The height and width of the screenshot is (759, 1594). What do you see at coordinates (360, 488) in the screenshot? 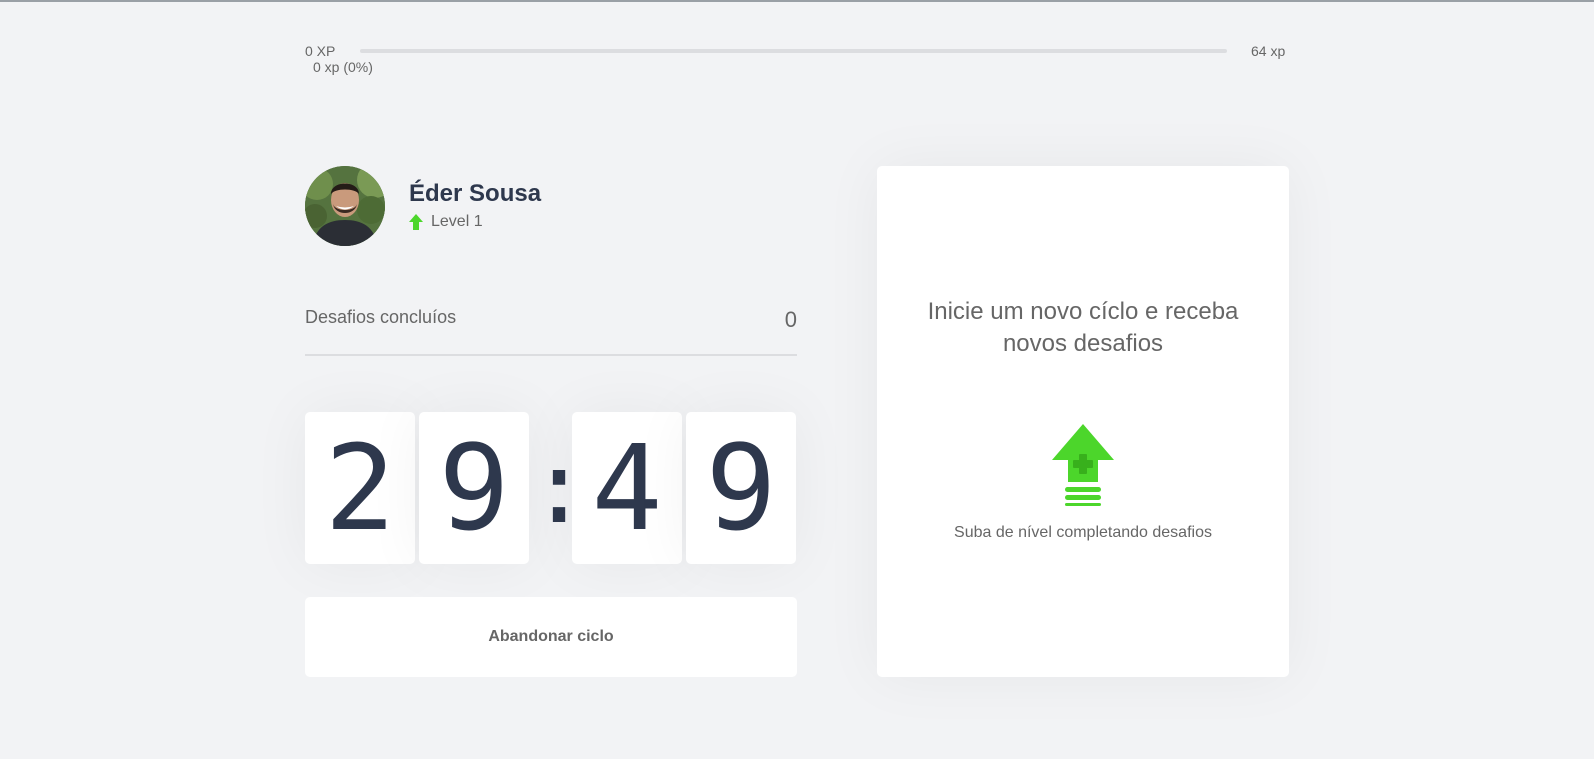
I see `countdown-minute-tens: 2` at bounding box center [360, 488].